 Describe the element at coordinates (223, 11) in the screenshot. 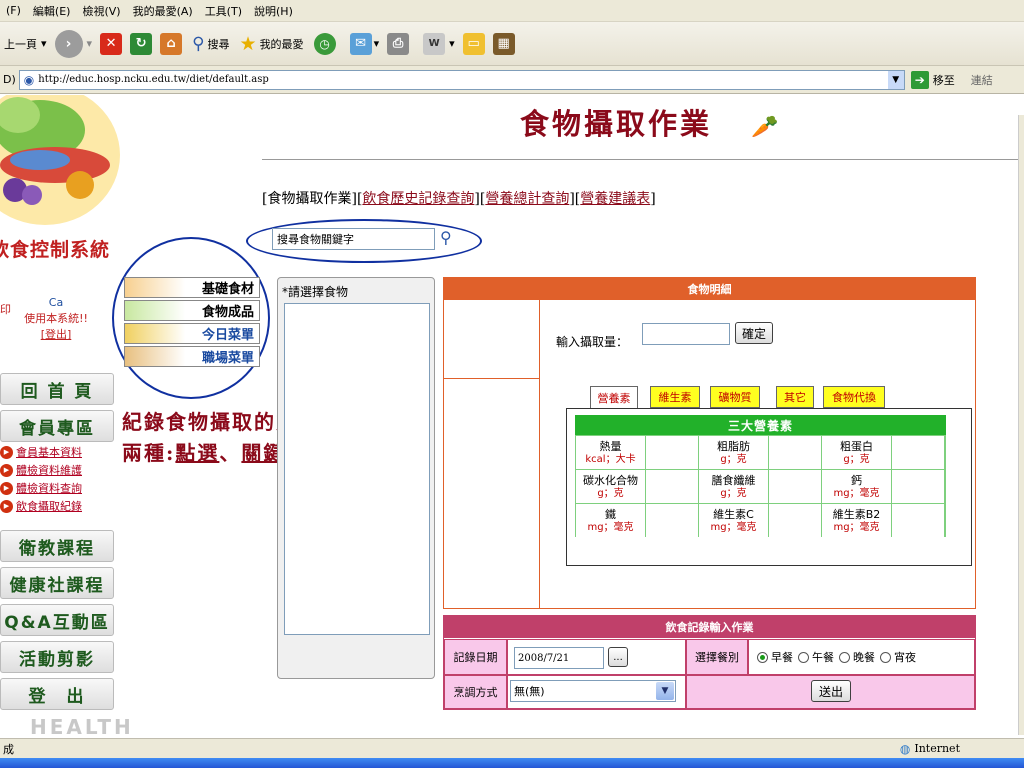

I see `menu-tools: 工具(T)` at that location.